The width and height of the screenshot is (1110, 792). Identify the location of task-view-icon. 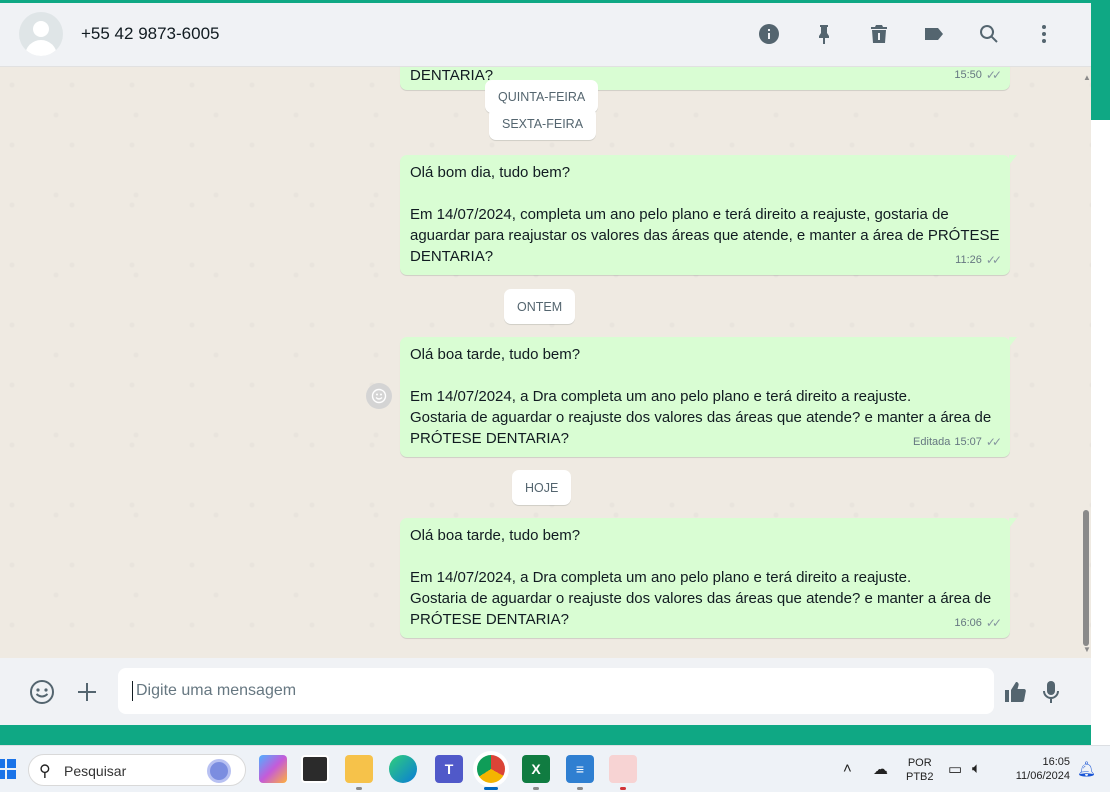
(315, 769).